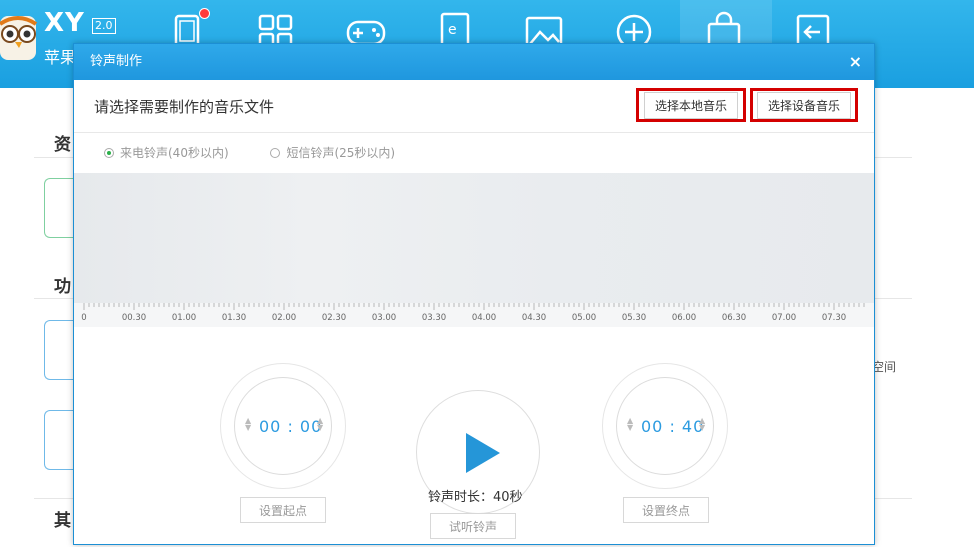 This screenshot has width=974, height=547. Describe the element at coordinates (284, 318) in the screenshot. I see `timeline-tick-label: 02.00` at that location.